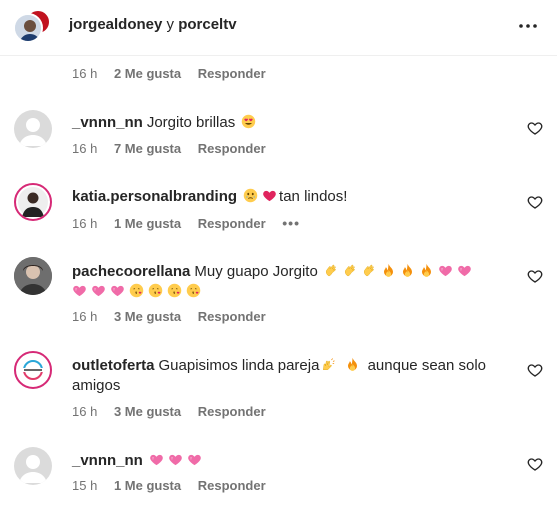 This screenshot has width=557, height=515. What do you see at coordinates (192, 223) in the screenshot?
I see `comment-meta: 16 h 1 Me gusta Responder •••` at bounding box center [192, 223].